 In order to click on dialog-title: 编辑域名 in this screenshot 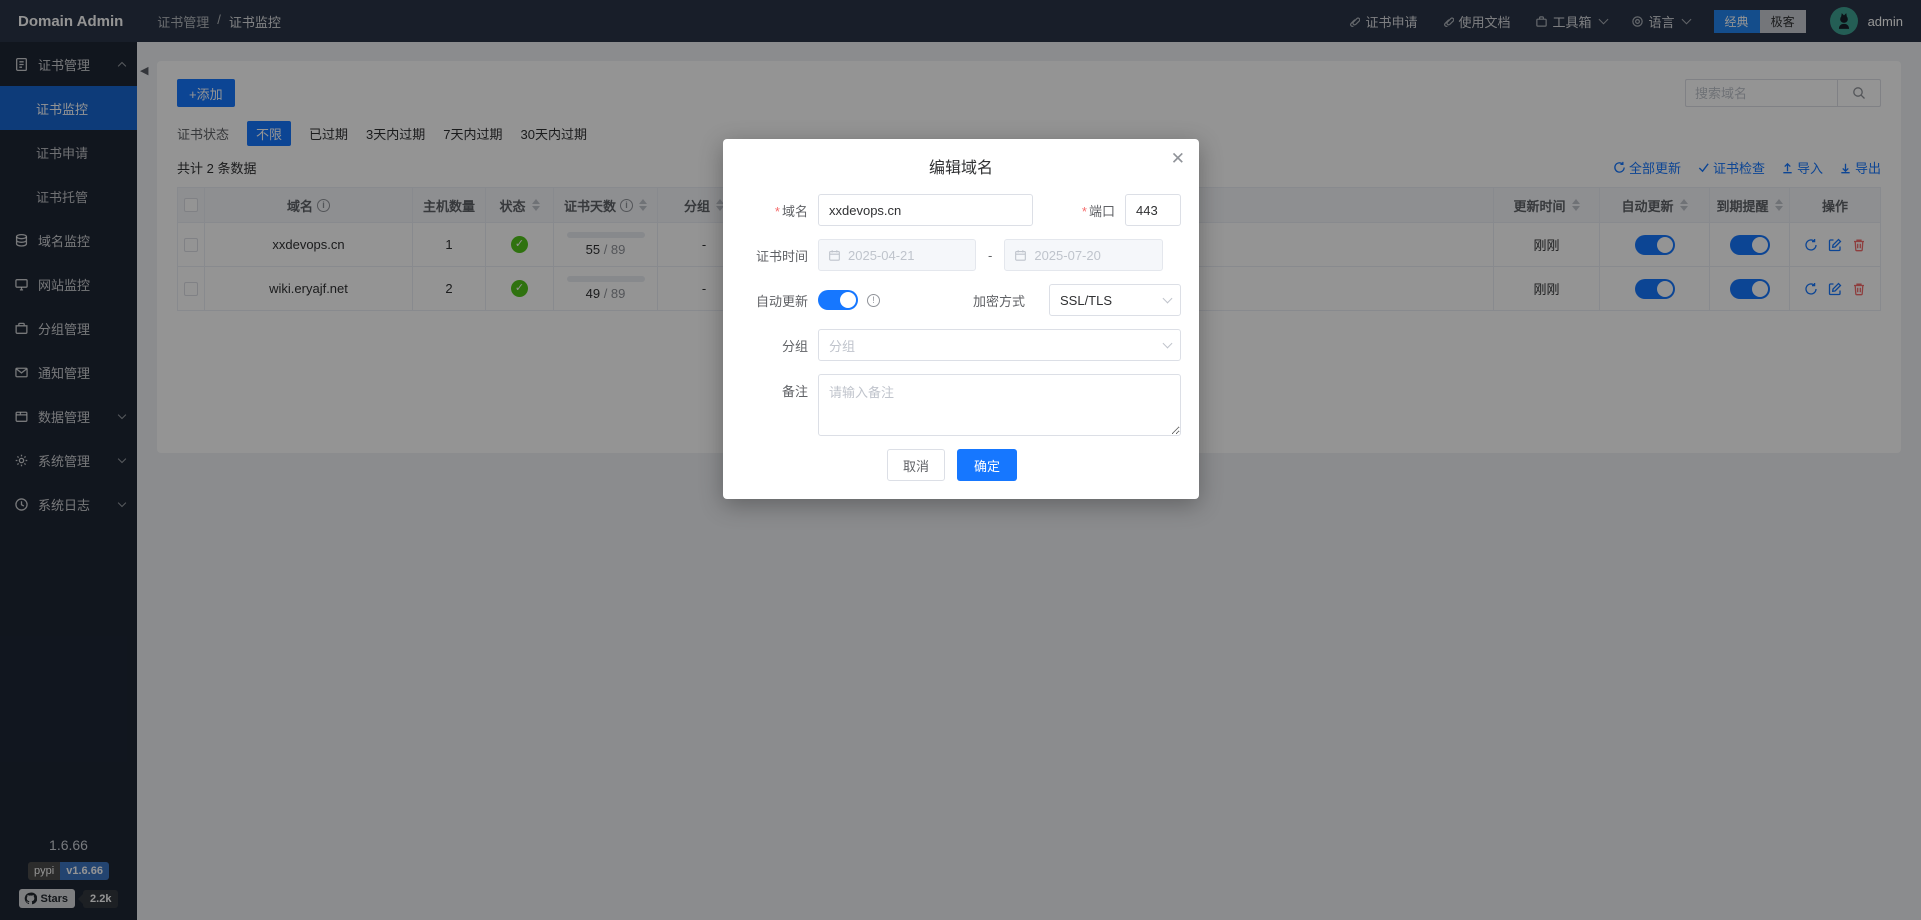, I will do `click(960, 168)`.